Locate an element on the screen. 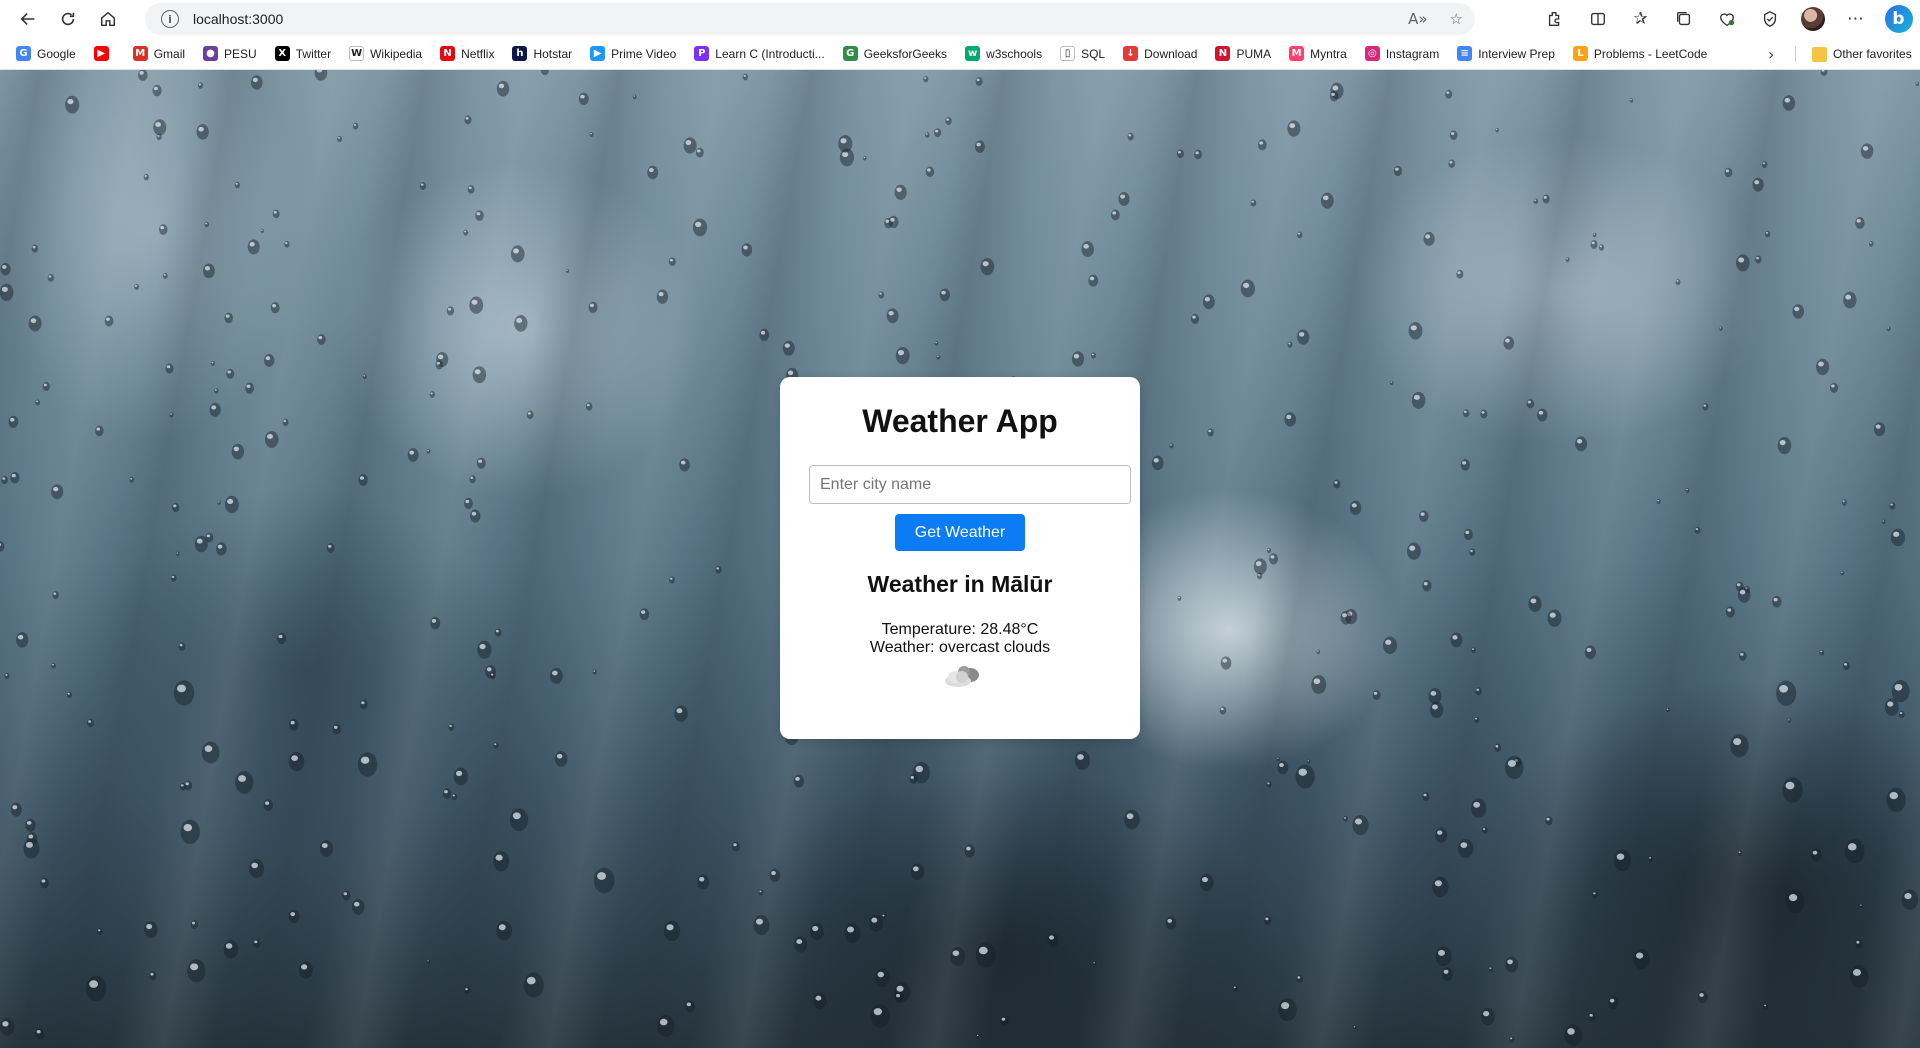 The width and height of the screenshot is (1920, 1048). puma-icon: N is located at coordinates (1223, 53).